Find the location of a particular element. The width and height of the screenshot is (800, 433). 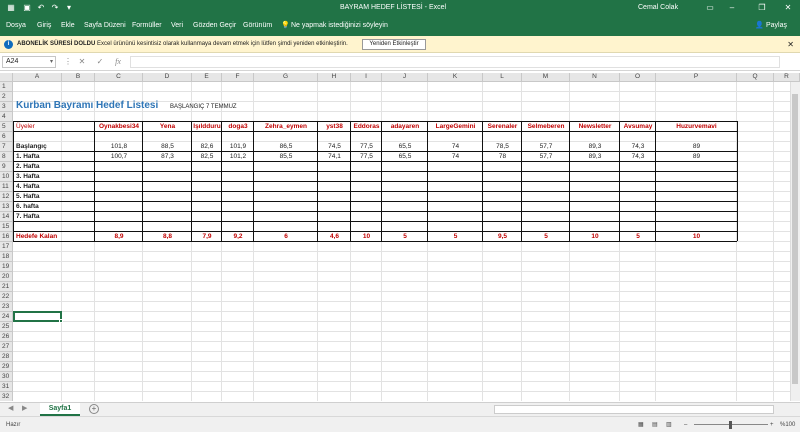

row-header: 14 is located at coordinates (6, 217).